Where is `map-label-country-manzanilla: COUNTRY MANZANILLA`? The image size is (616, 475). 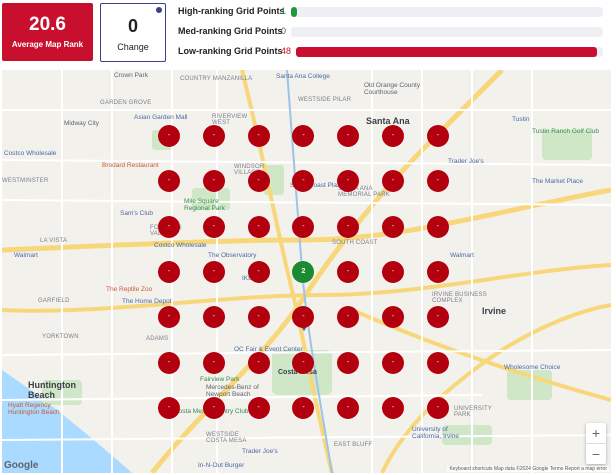
map-label-country-manzanilla: COUNTRY MANZANILLA is located at coordinates (216, 79).